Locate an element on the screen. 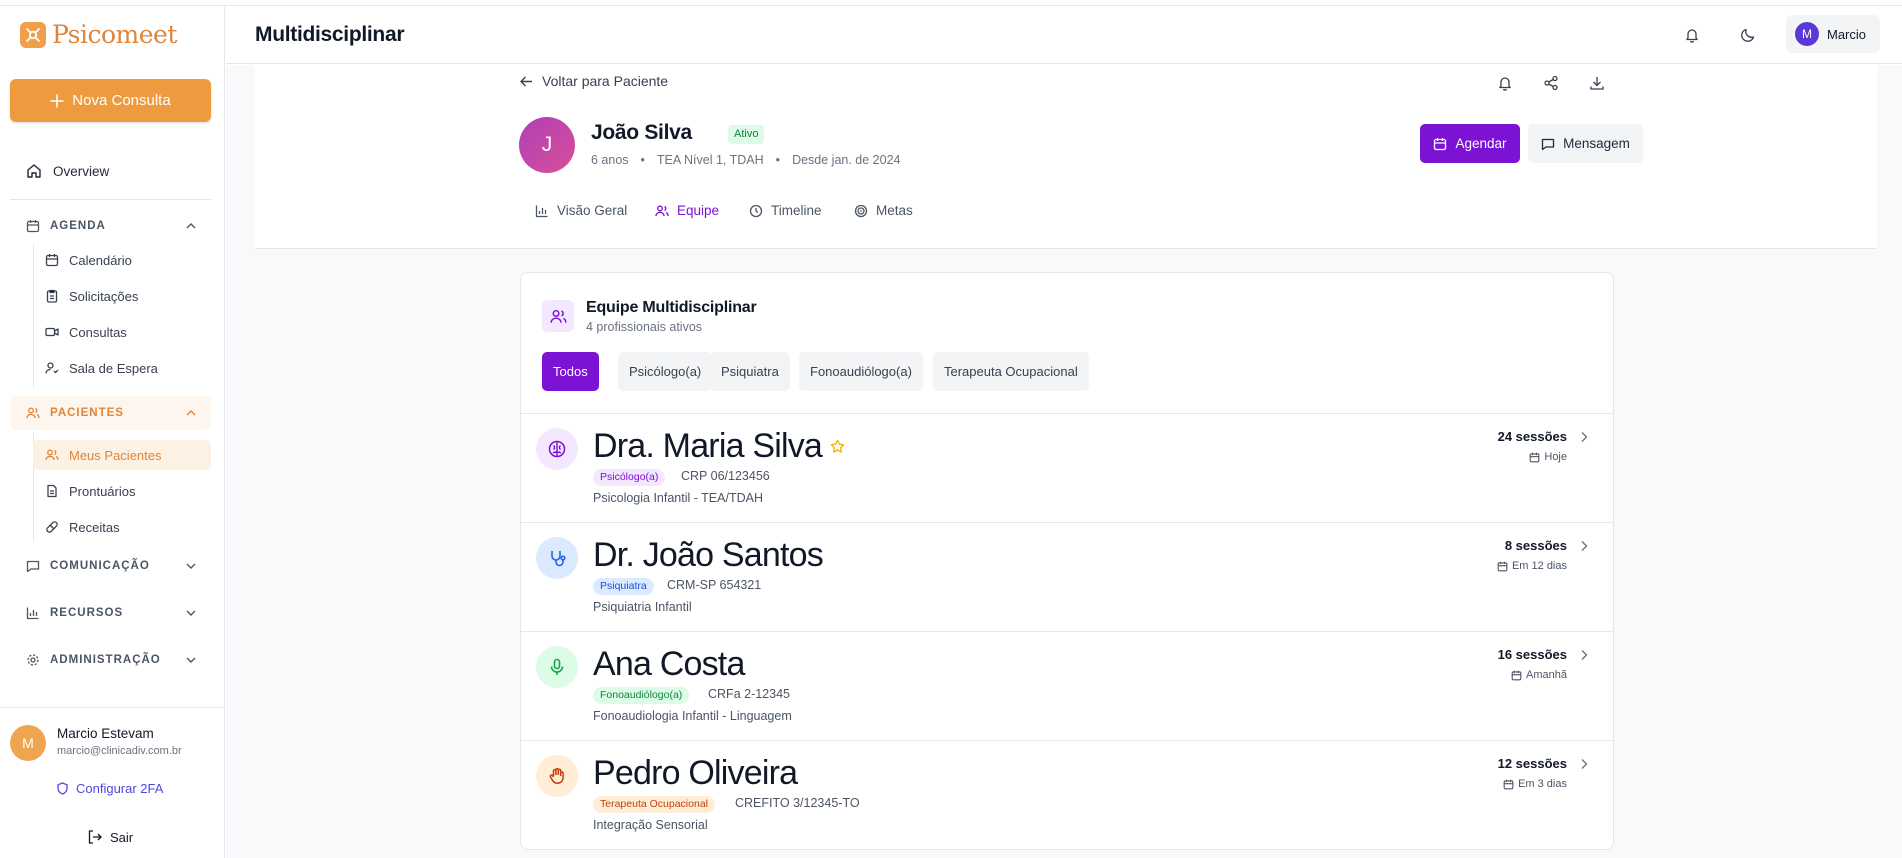 The height and width of the screenshot is (858, 1902). download-button is located at coordinates (1597, 83).